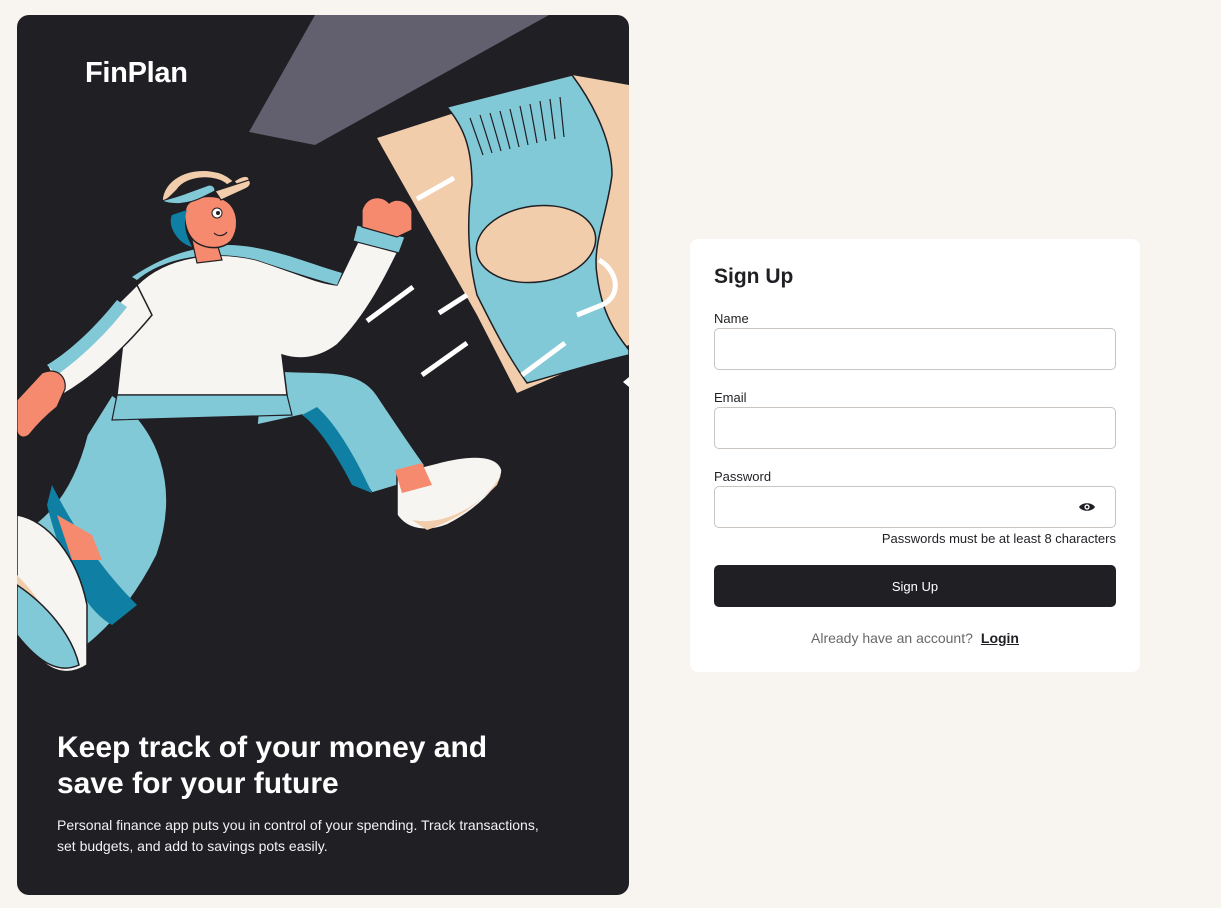 The width and height of the screenshot is (1221, 908). I want to click on signup-title: Sign Up, so click(754, 276).